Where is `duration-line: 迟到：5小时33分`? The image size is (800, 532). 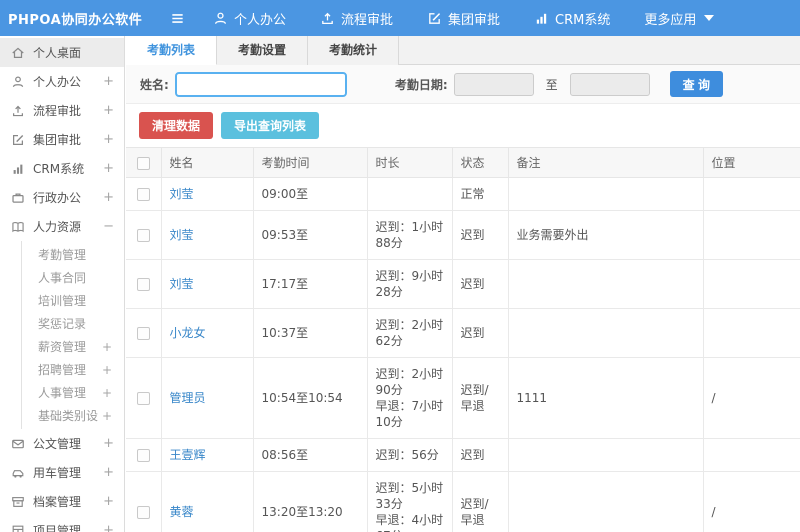
duration-line: 迟到：5小时33分 is located at coordinates (409, 496).